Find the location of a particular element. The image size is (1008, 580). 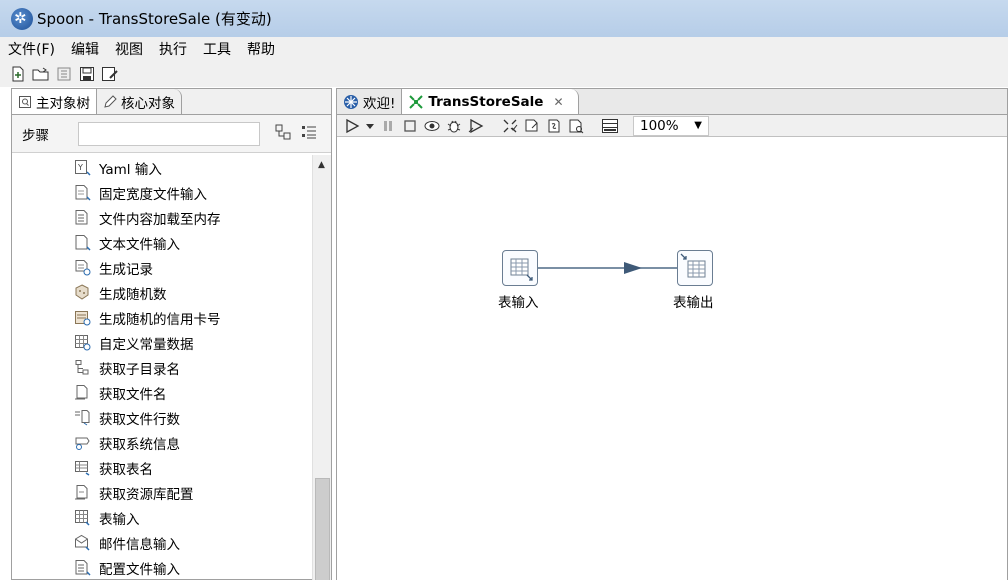

list-item: 文件内容加载至内存 is located at coordinates (162, 217).